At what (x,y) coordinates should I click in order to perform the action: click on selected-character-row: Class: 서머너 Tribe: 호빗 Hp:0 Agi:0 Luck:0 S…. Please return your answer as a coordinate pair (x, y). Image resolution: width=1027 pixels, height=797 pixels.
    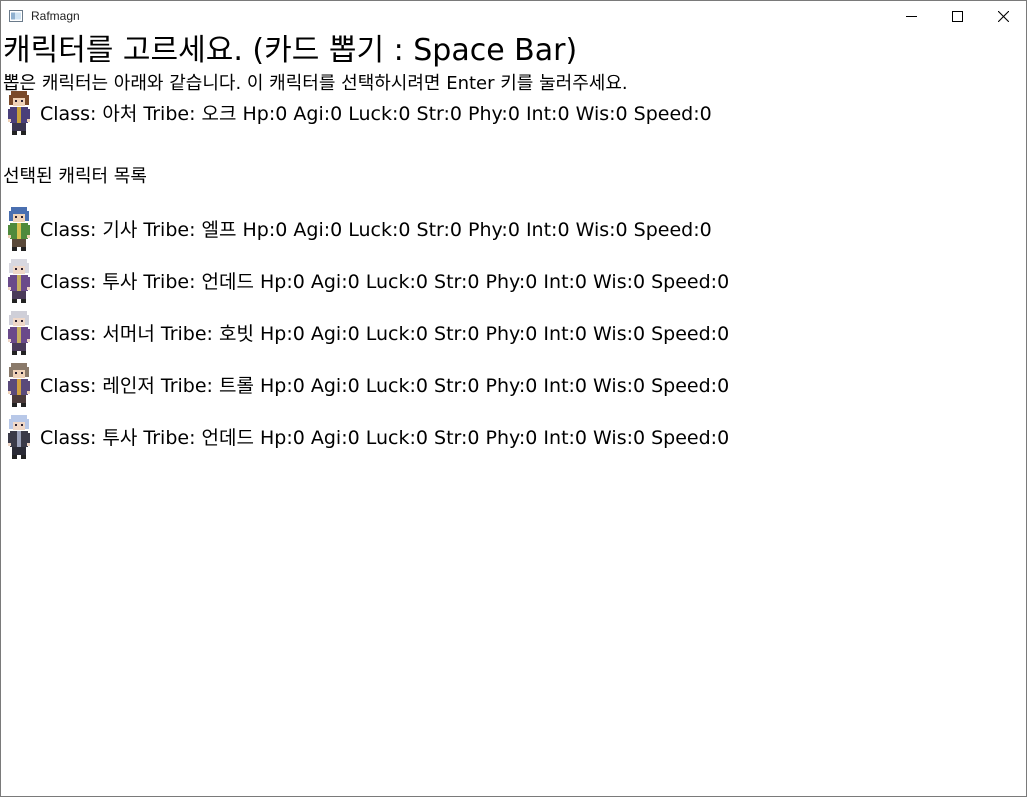
    Looking at the image, I should click on (455, 333).